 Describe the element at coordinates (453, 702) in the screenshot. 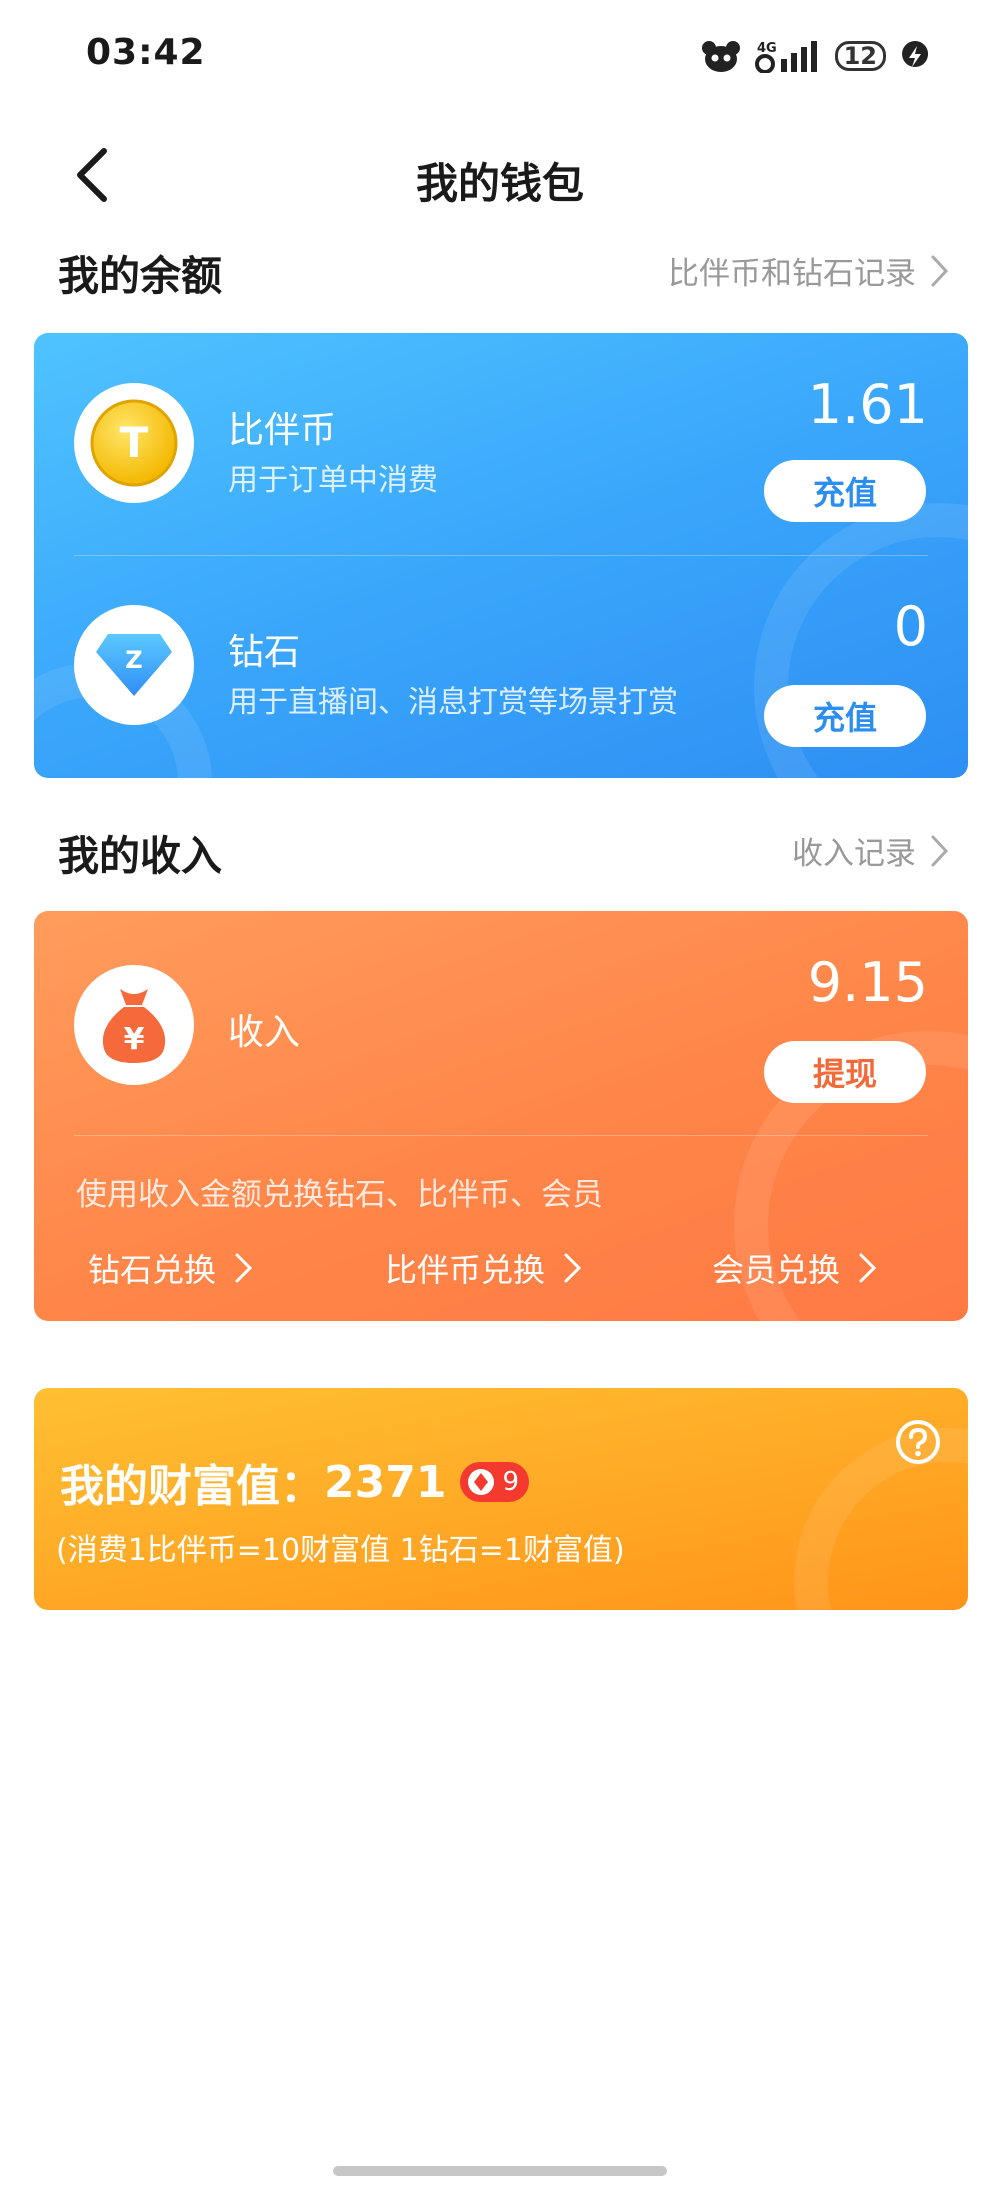

I see `diamond-desc: 用于直播间、消息打赏等场景打赏` at that location.